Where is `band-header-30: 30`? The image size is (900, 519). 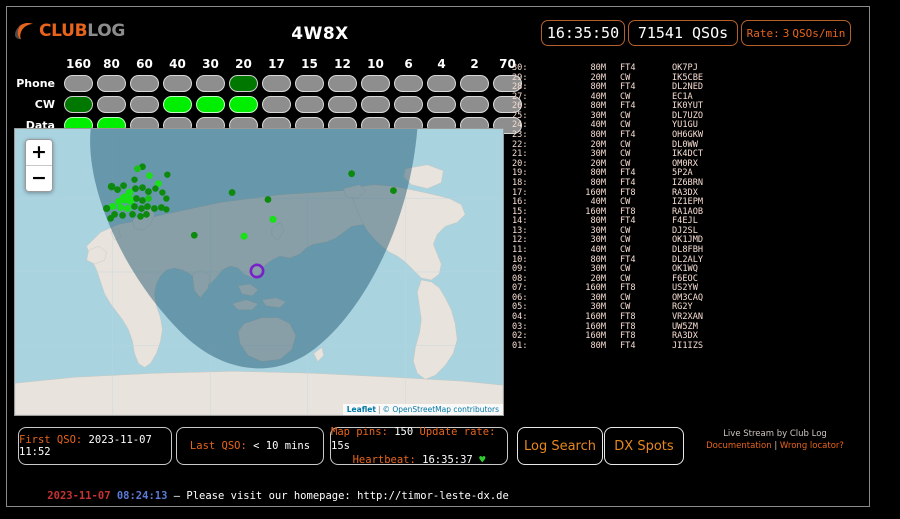 band-header-30: 30 is located at coordinates (210, 64).